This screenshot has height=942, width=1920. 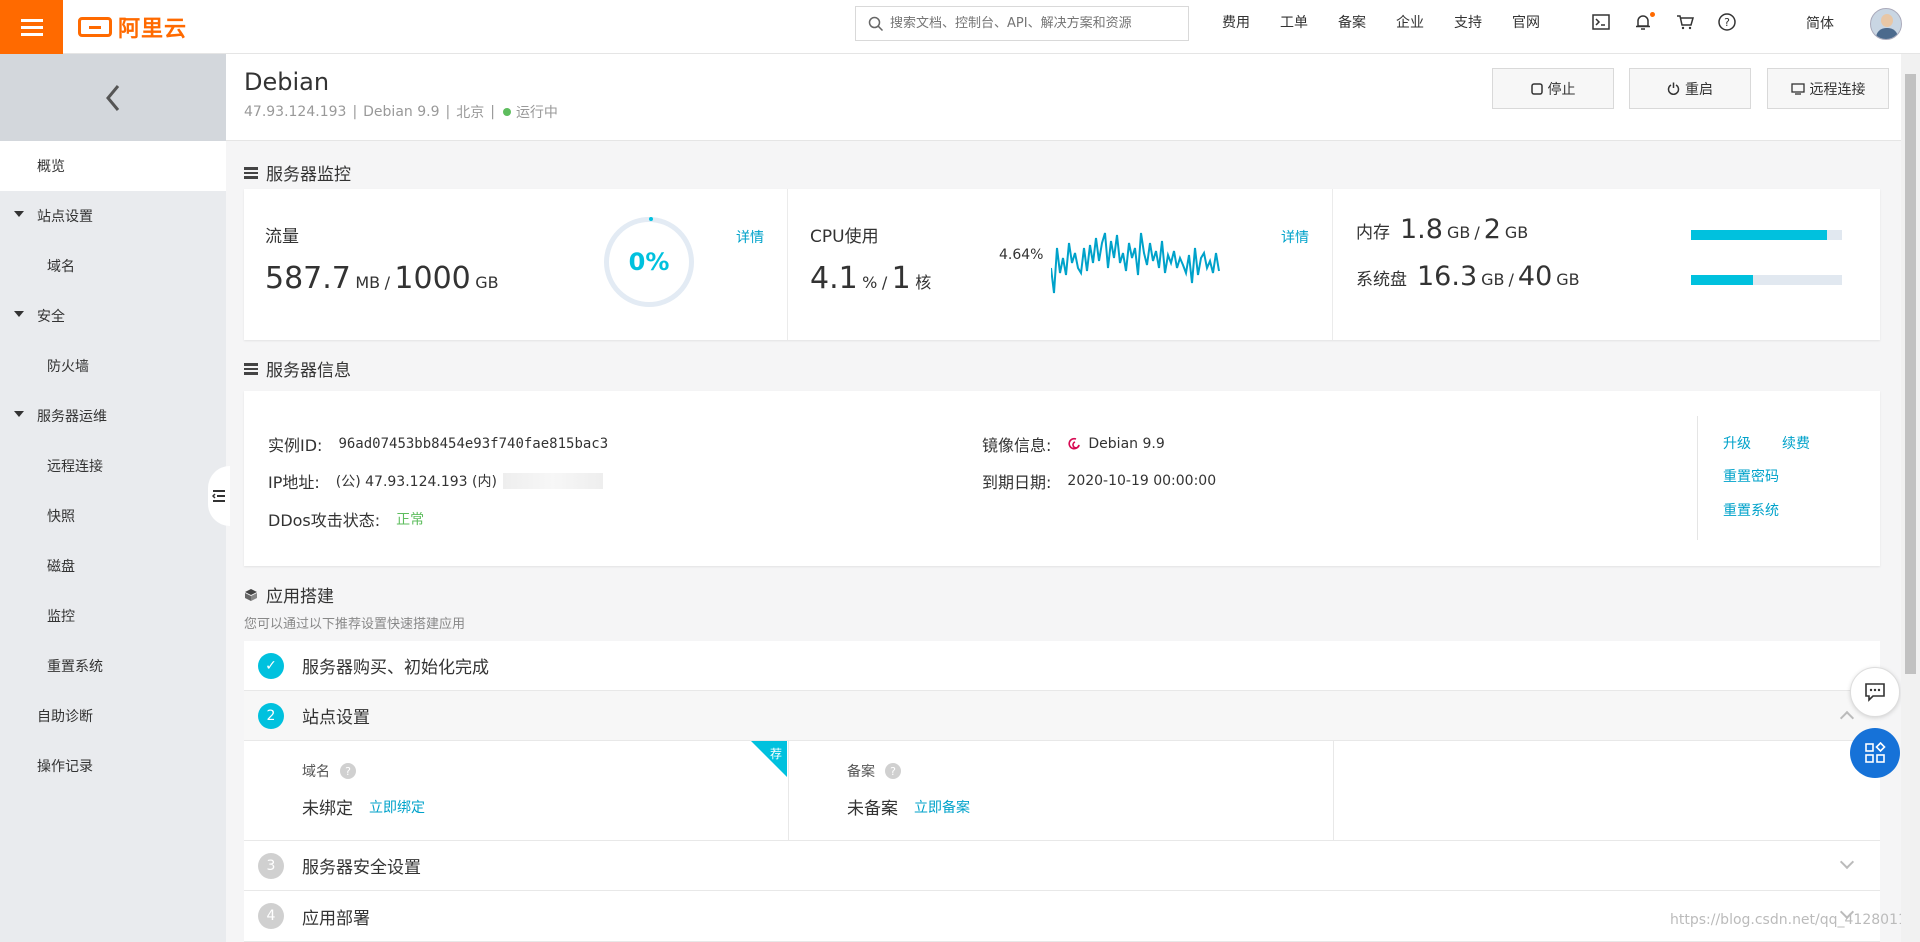 I want to click on chevron-left-icon, so click(x=113, y=97).